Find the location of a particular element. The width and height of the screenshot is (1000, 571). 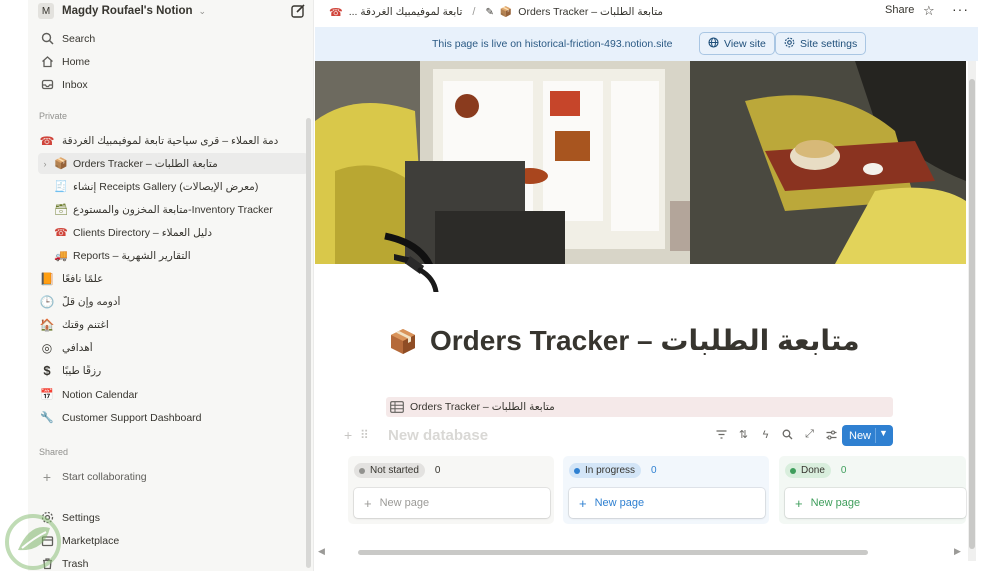

more-options-icon: ··· is located at coordinates (960, 9).